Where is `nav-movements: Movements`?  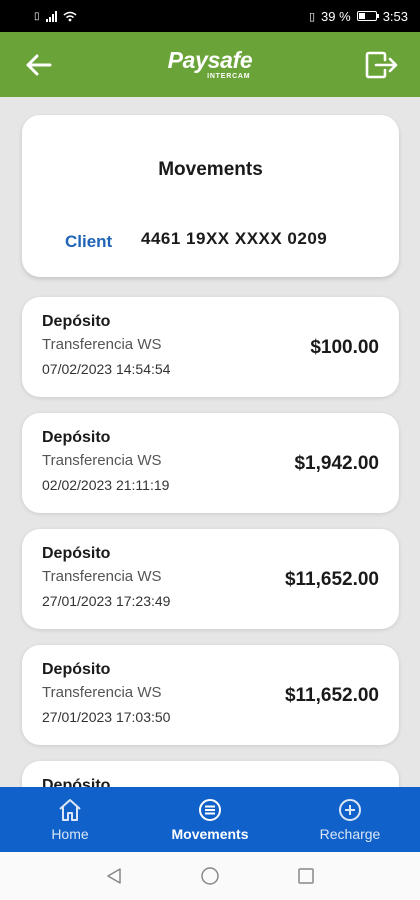
nav-movements: Movements is located at coordinates (210, 819).